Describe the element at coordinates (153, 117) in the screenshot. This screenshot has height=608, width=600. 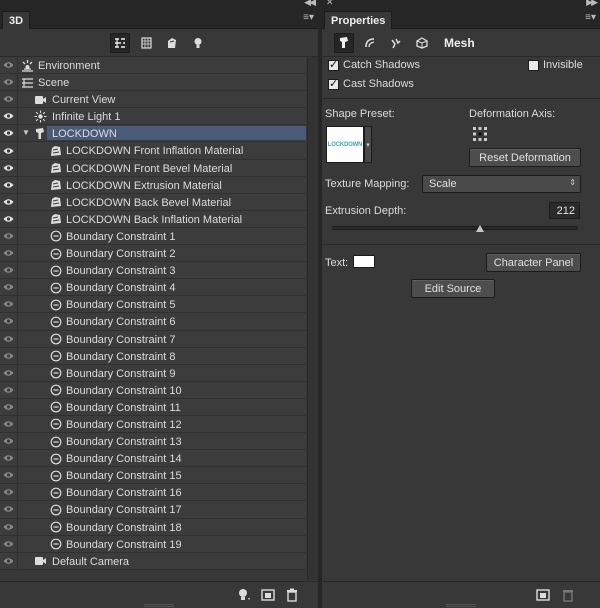
I see `layer-row: Infinite Light 1` at that location.